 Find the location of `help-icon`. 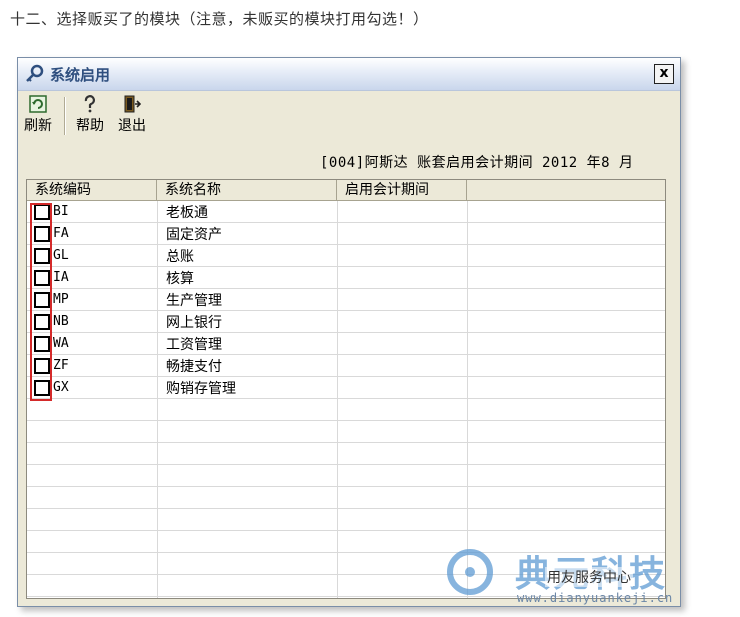

help-icon is located at coordinates (89, 104).